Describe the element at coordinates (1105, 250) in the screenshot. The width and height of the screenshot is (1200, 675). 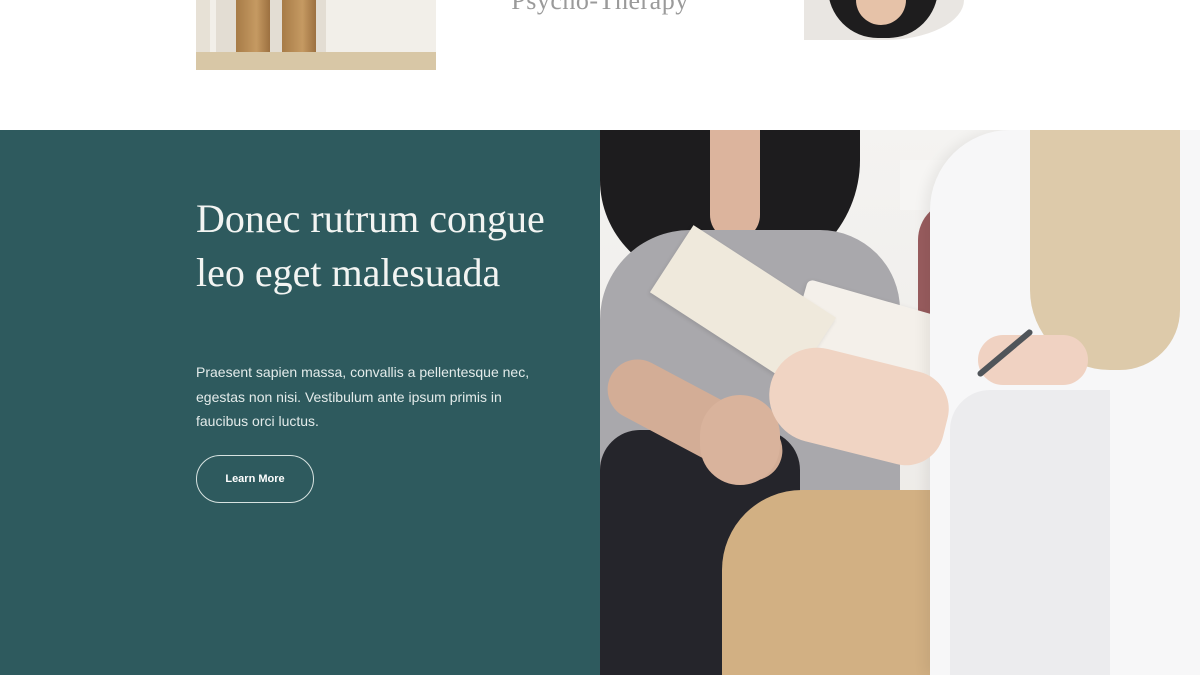
I see `photo-therapist-hair` at that location.